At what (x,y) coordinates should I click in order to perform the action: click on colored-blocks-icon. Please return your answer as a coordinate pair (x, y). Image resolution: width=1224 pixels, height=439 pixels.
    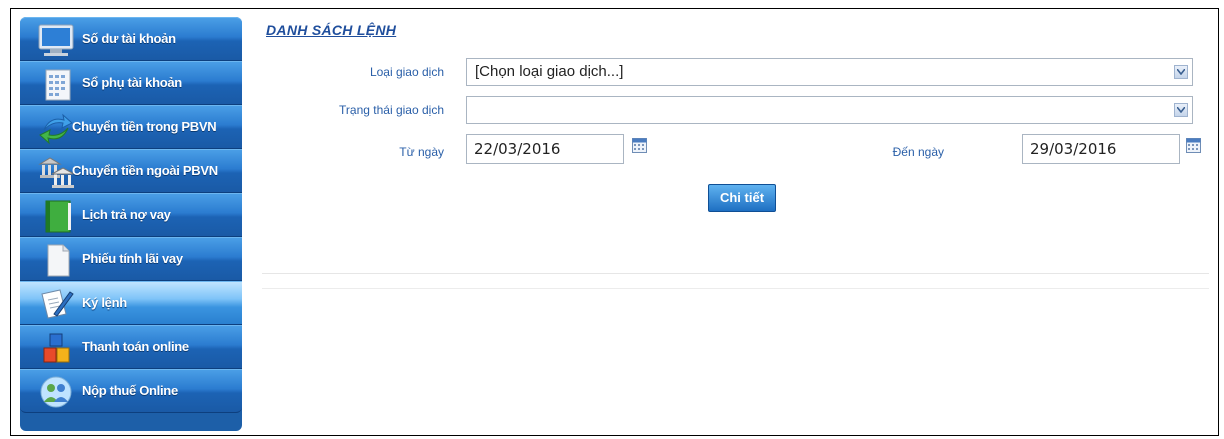
    Looking at the image, I should click on (56, 348).